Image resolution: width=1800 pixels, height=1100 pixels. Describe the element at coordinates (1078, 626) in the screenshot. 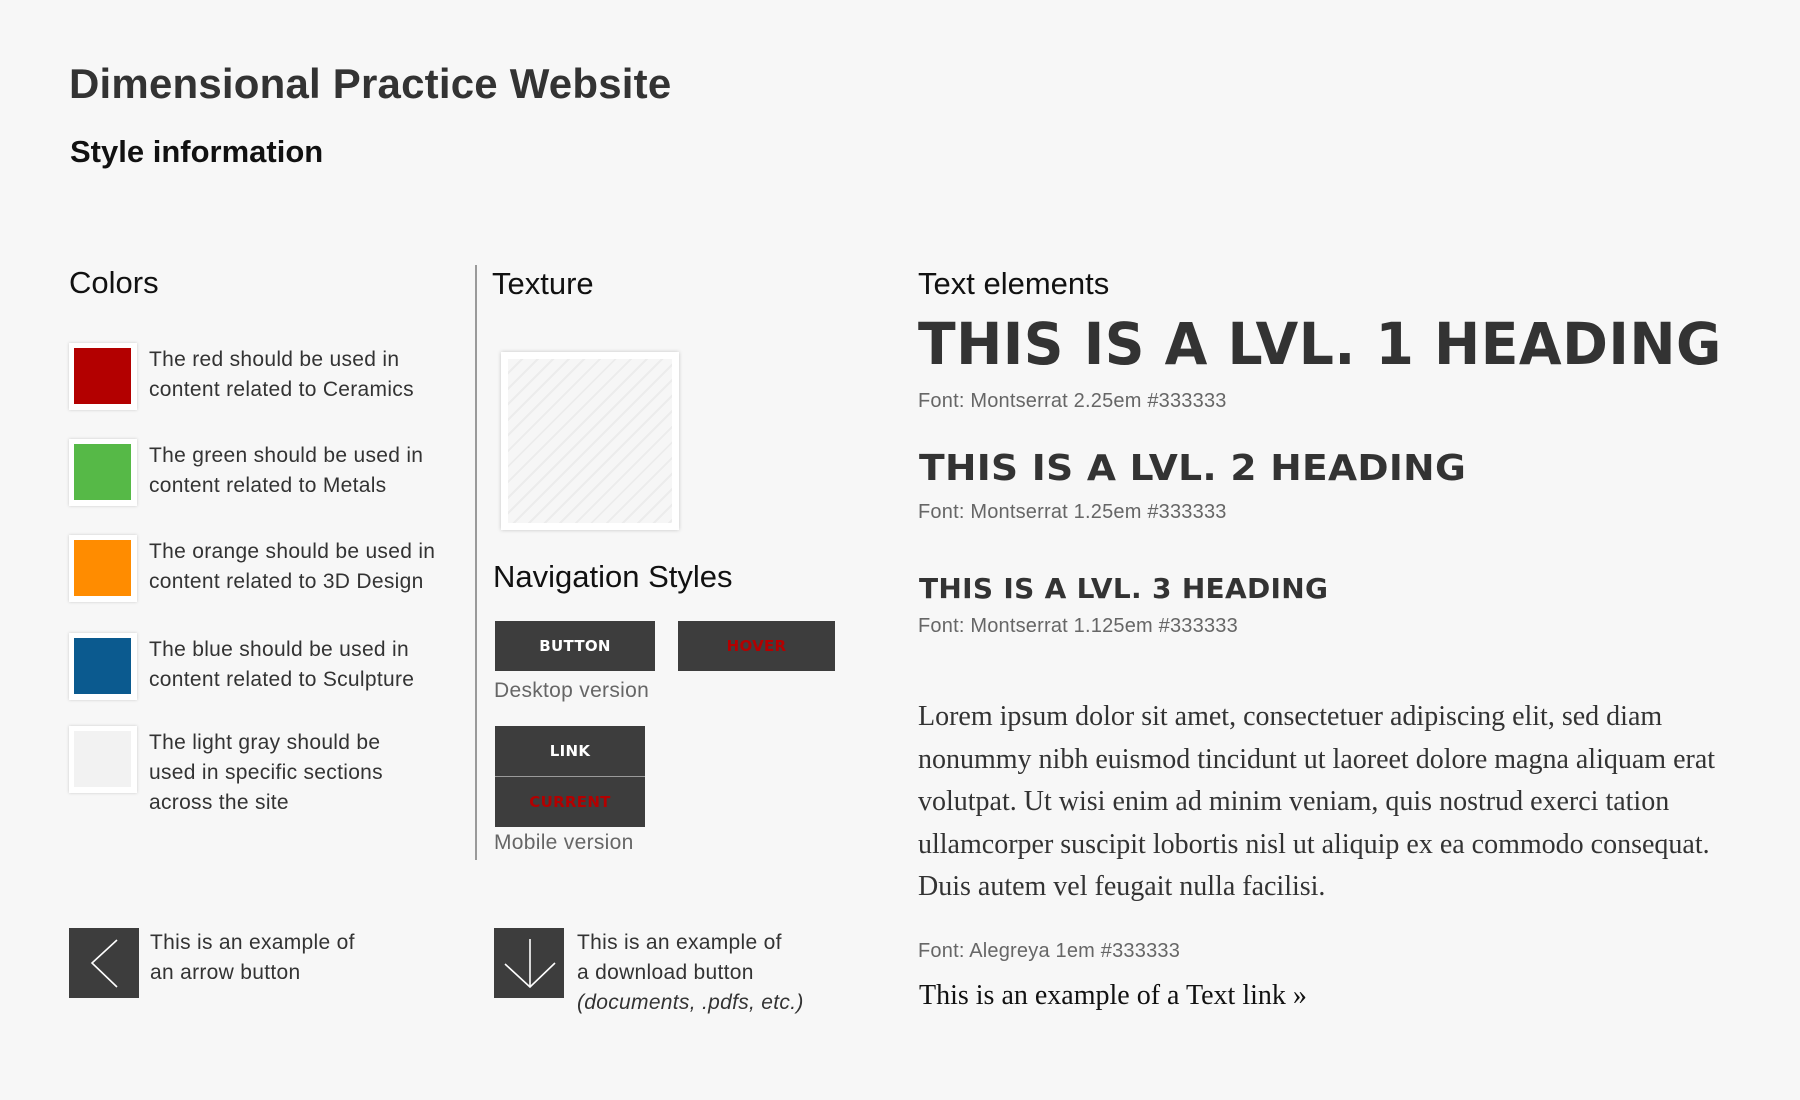

I see `h3-font-note: Font: Montserrat 1.125em #333333` at that location.